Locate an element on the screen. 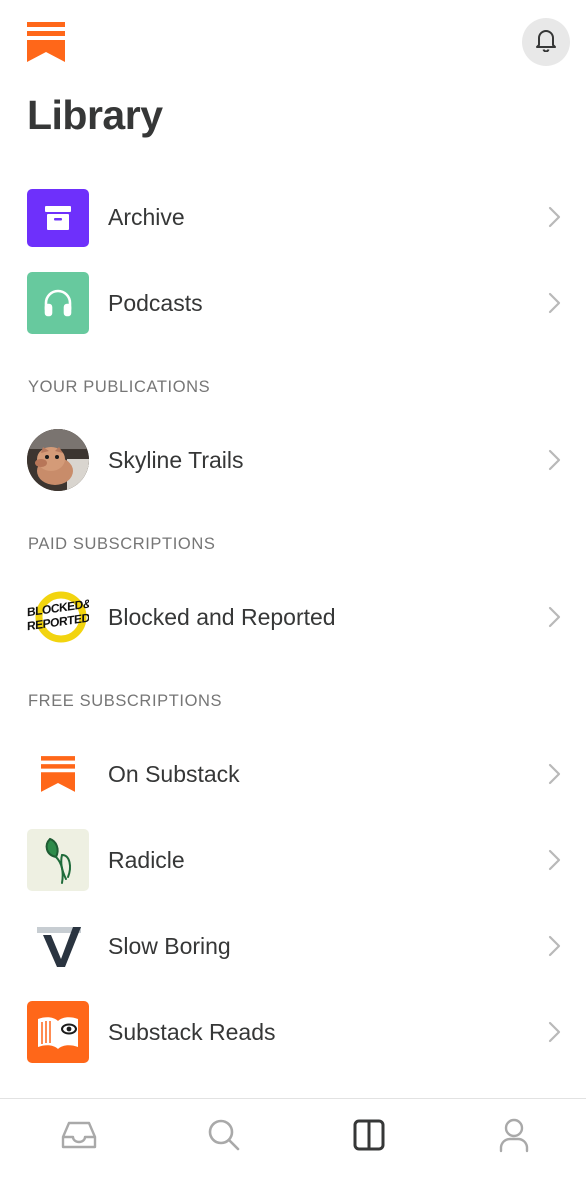  bell-icon is located at coordinates (546, 42).